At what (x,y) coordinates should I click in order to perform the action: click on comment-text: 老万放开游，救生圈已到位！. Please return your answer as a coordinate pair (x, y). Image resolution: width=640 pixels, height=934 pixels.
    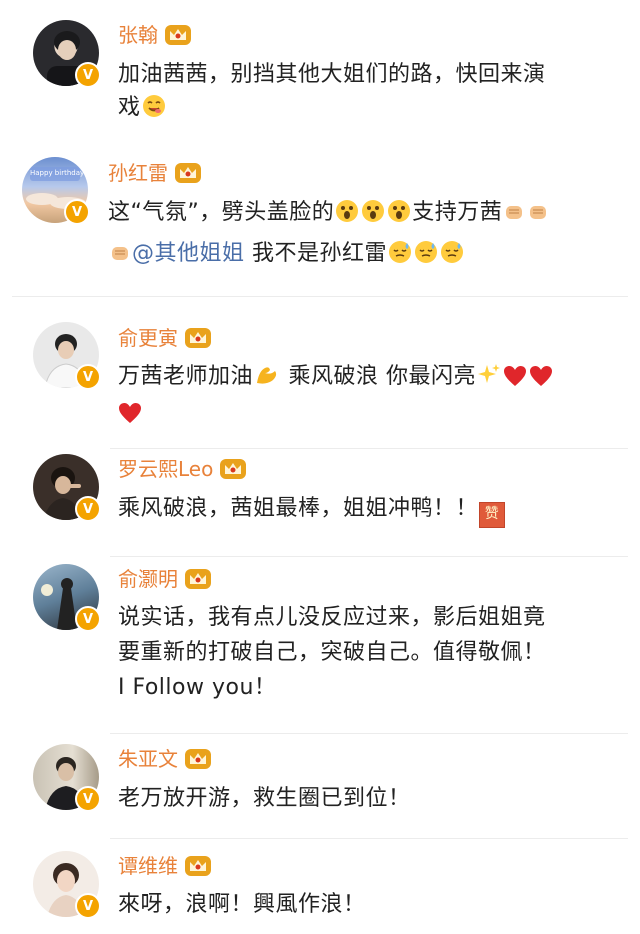
    Looking at the image, I should click on (264, 798).